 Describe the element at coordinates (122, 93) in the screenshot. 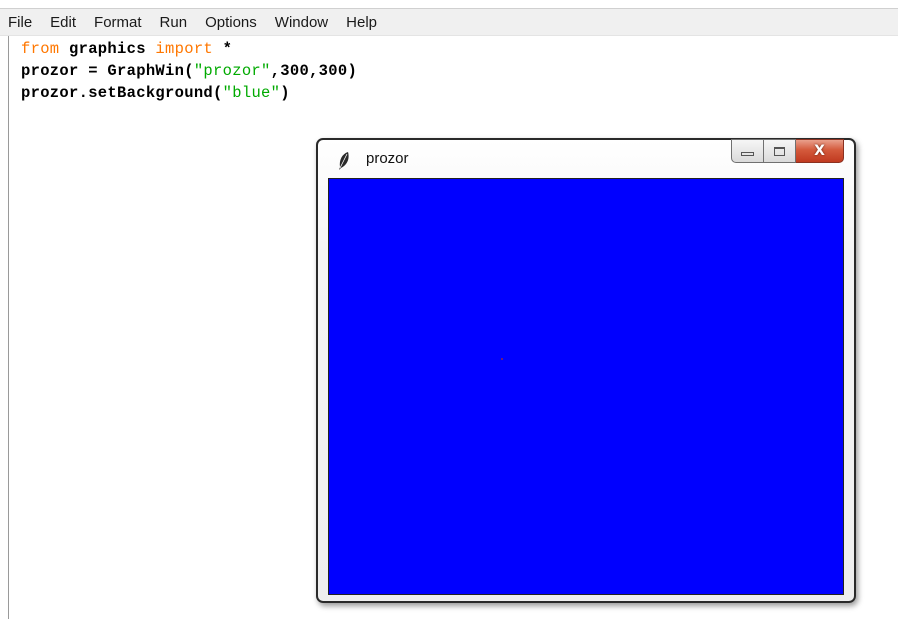

I see `code-line-3-pre: prozor.setBackground(` at that location.